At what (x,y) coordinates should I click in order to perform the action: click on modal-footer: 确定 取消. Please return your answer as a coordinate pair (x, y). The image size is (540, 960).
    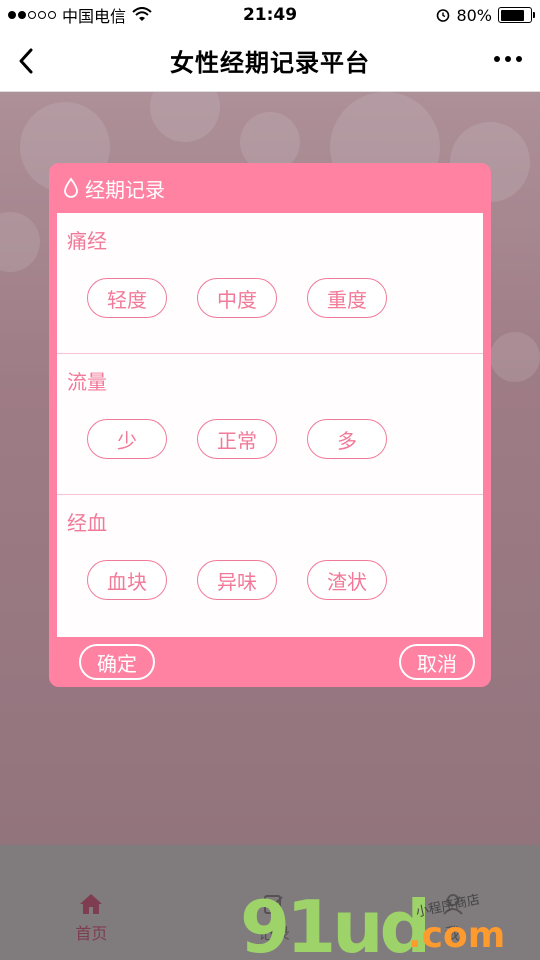
    Looking at the image, I should click on (270, 662).